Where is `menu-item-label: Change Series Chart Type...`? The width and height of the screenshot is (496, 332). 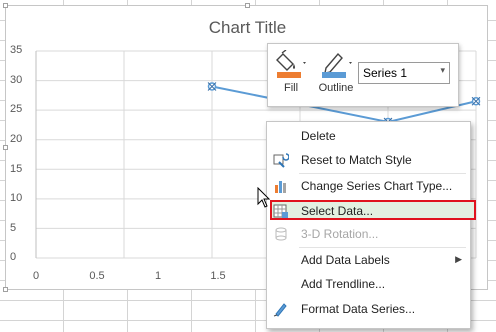
menu-item-label: Change Series Chart Type... is located at coordinates (377, 186).